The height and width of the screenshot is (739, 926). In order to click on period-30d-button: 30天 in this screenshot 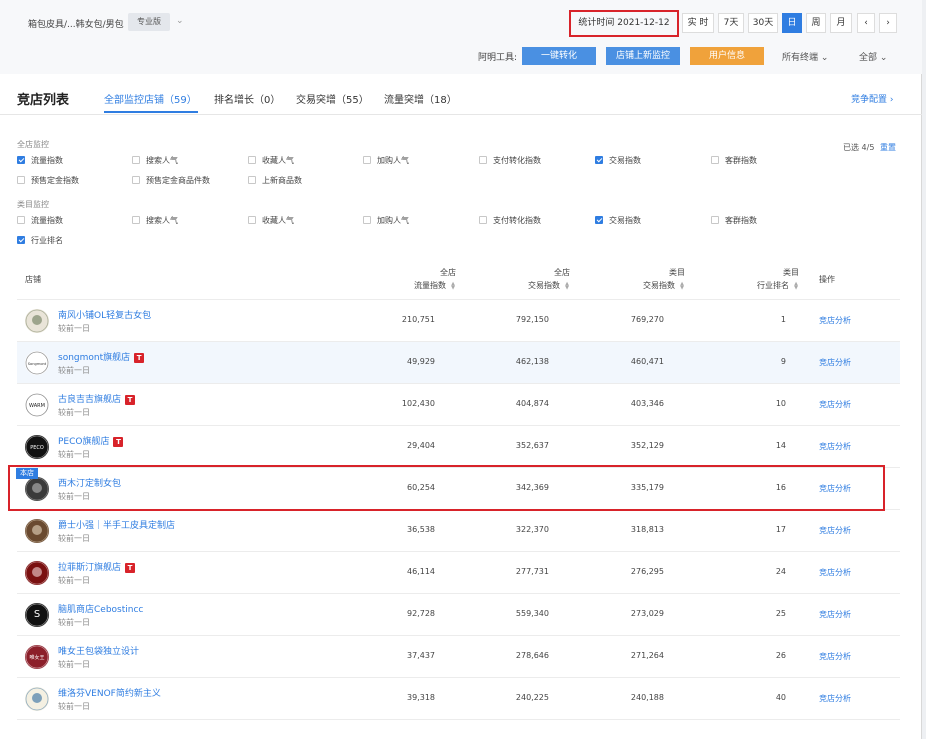, I will do `click(763, 23)`.